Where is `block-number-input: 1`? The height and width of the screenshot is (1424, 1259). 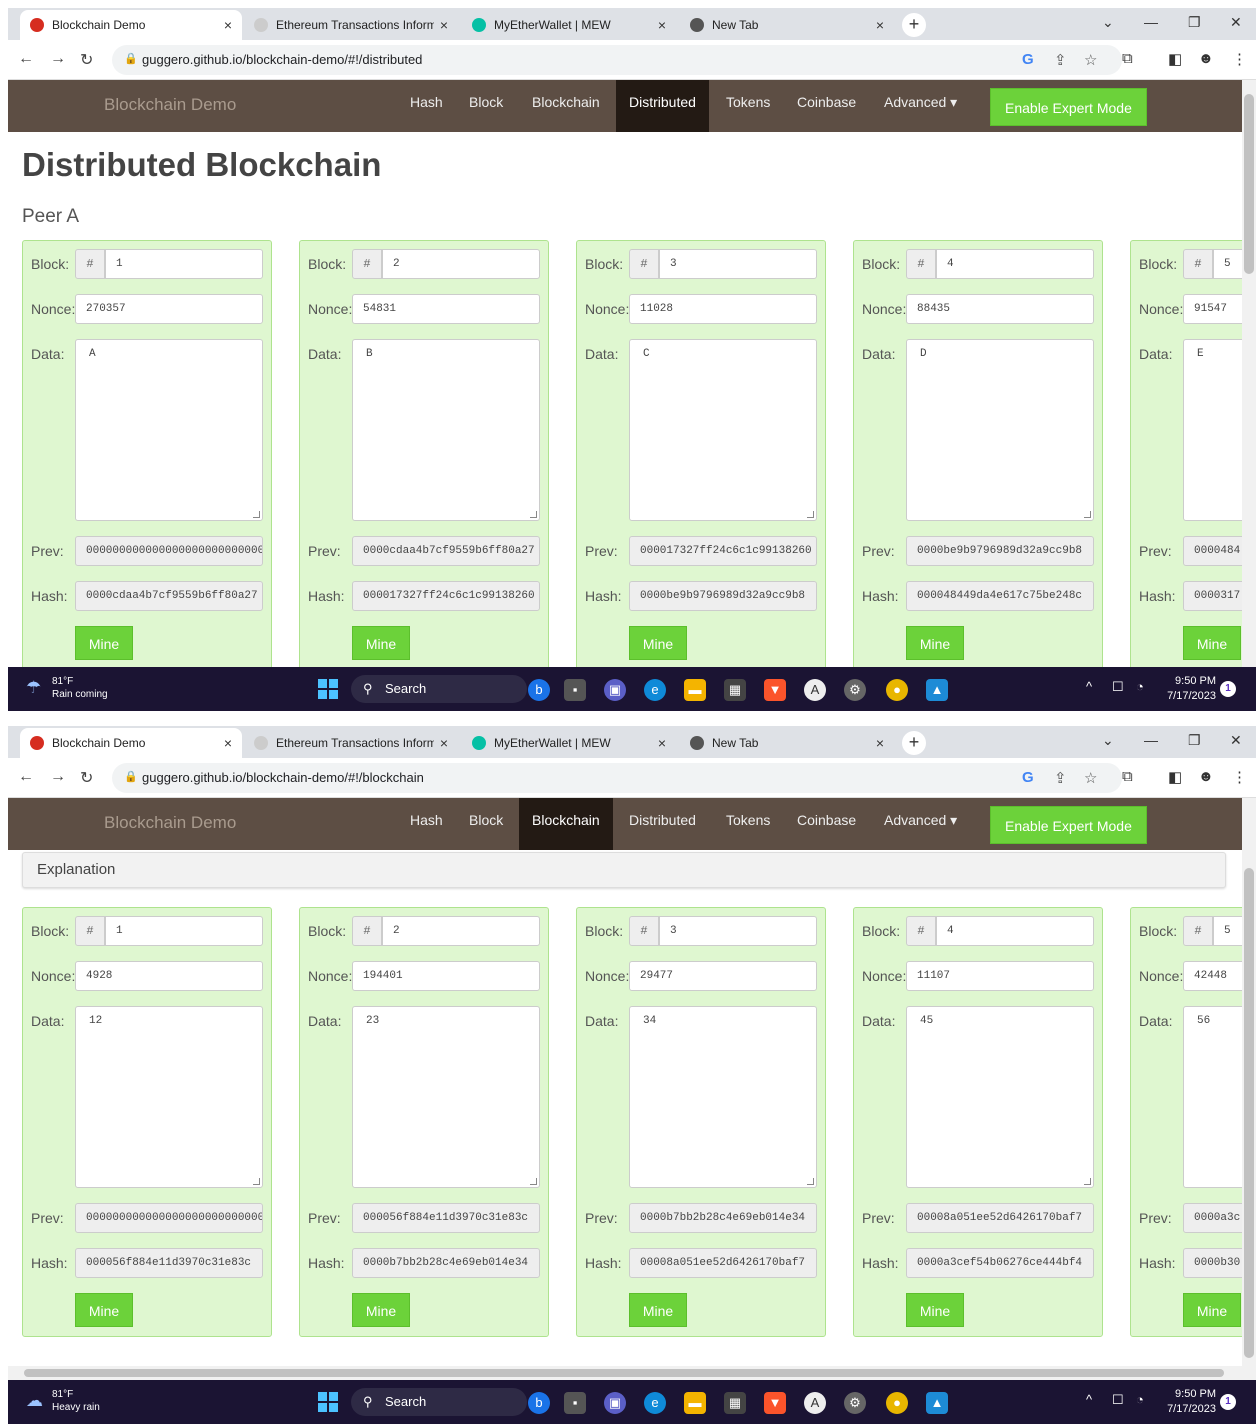
block-number-input: 1 is located at coordinates (184, 264).